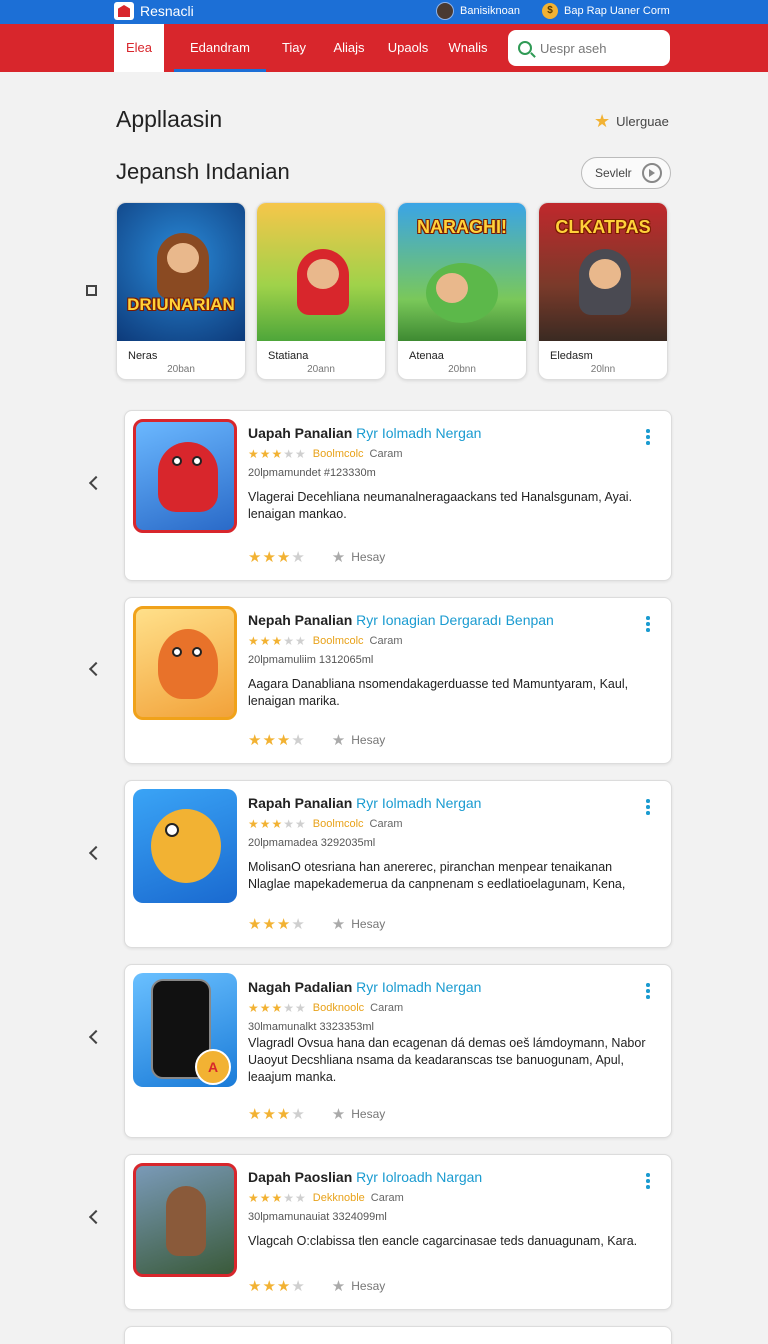  I want to click on developer-link: Ryr Iolroadh Nargan, so click(419, 1177).